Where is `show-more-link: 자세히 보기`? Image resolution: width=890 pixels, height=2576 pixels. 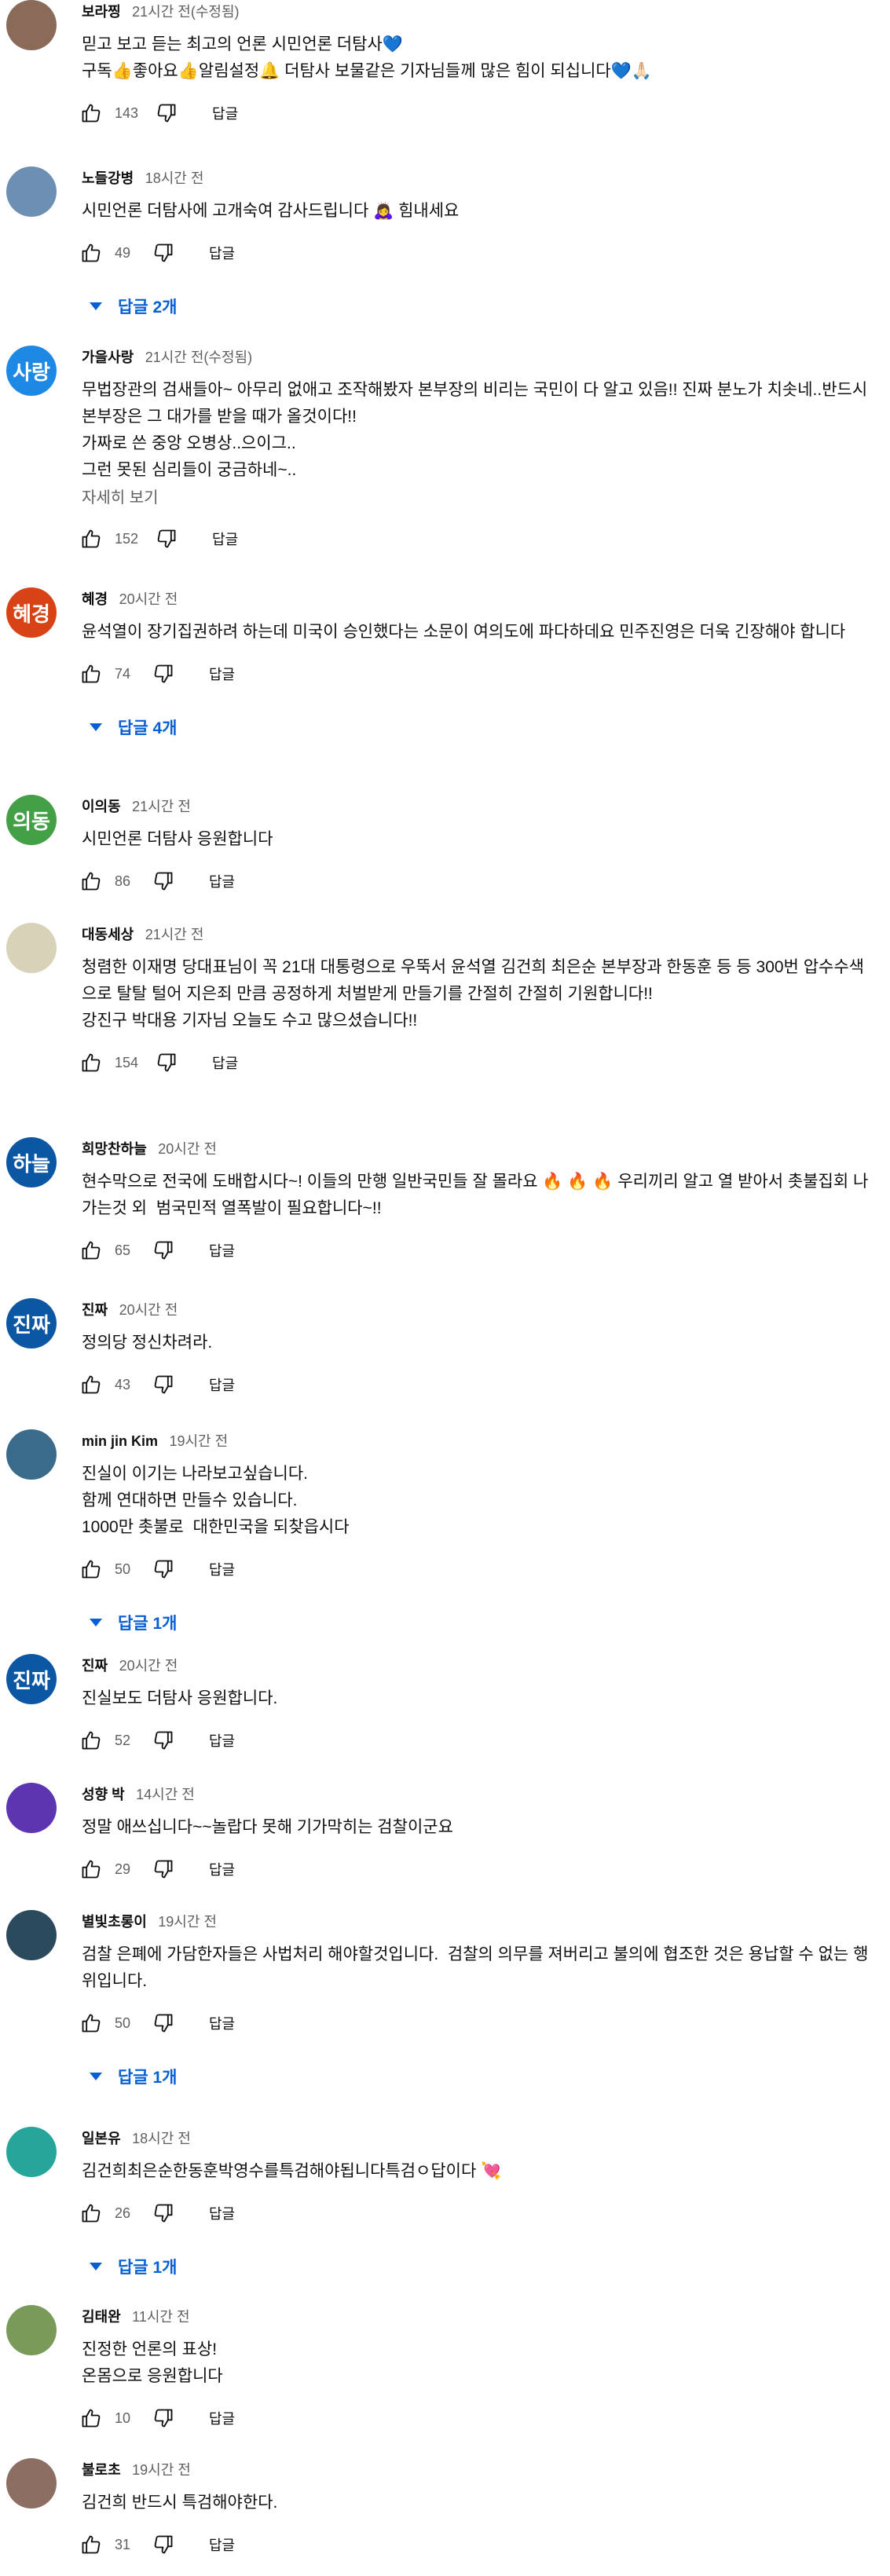 show-more-link: 자세히 보기 is located at coordinates (478, 498).